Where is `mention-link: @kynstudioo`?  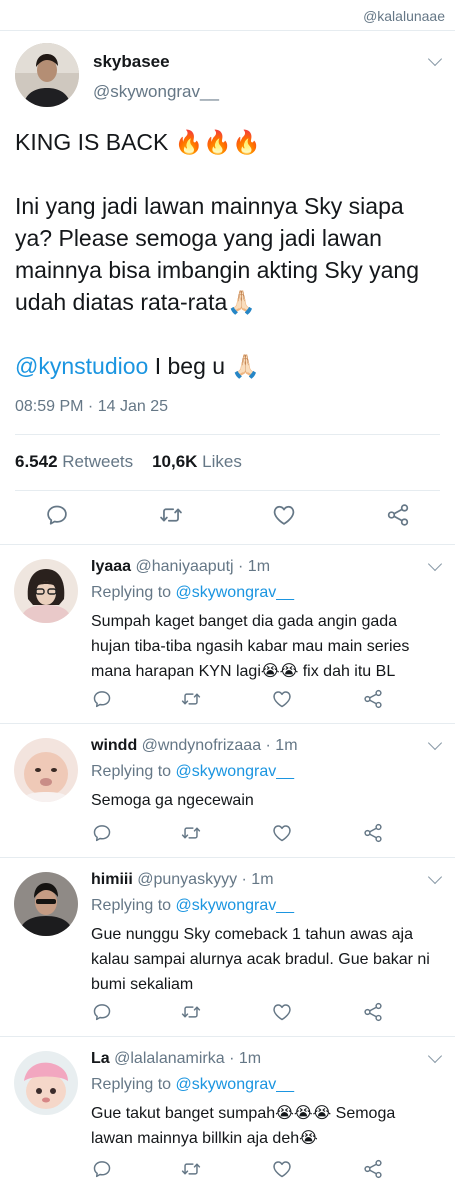 mention-link: @kynstudioo is located at coordinates (81, 366).